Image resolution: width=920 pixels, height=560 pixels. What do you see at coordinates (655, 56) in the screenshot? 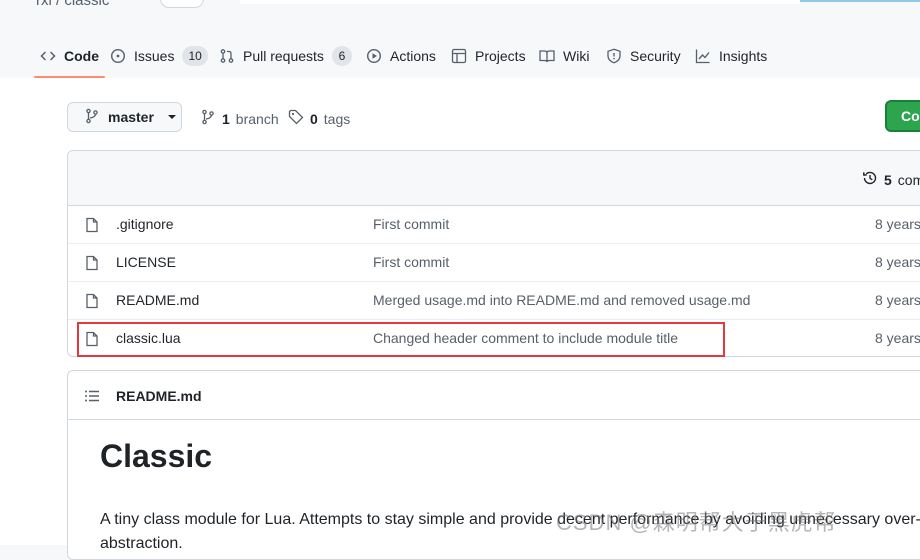
I see `tab-label: Security` at bounding box center [655, 56].